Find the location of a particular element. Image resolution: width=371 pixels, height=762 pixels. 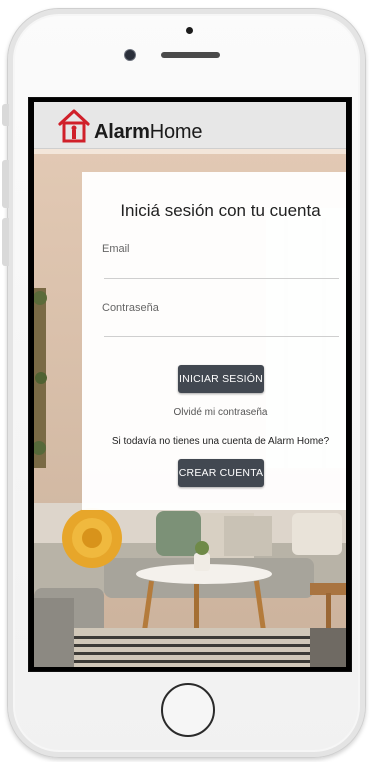

brand-wordmark: AlarmHome is located at coordinates (148, 132).